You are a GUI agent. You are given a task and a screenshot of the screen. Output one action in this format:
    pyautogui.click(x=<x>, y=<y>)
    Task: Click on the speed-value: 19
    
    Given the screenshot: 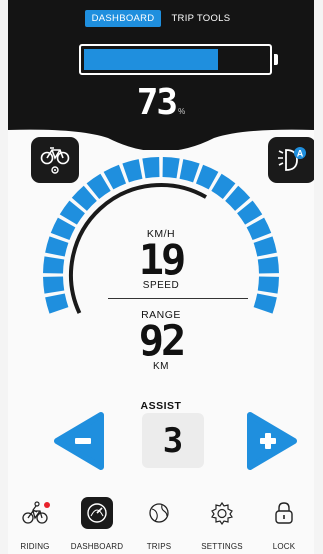 What is the action you would take?
    pyautogui.click(x=162, y=259)
    